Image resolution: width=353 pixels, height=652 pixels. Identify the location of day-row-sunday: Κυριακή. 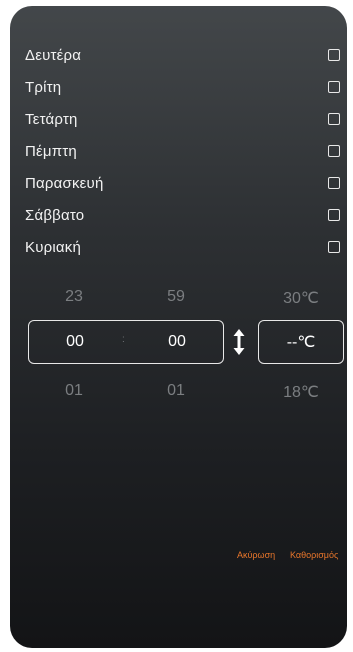
(182, 247).